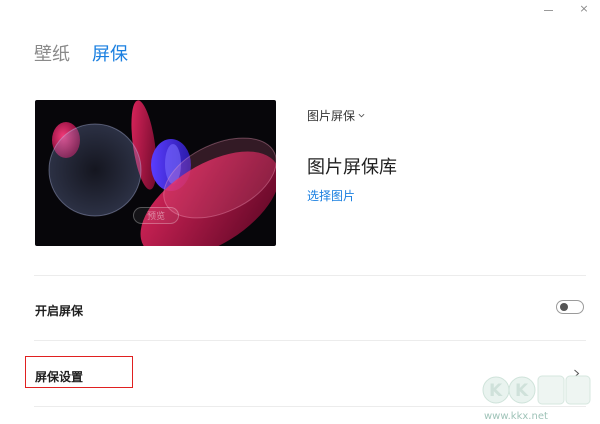 This screenshot has height=424, width=600. Describe the element at coordinates (516, 416) in the screenshot. I see `watermark-url: www.kkx.net` at that location.